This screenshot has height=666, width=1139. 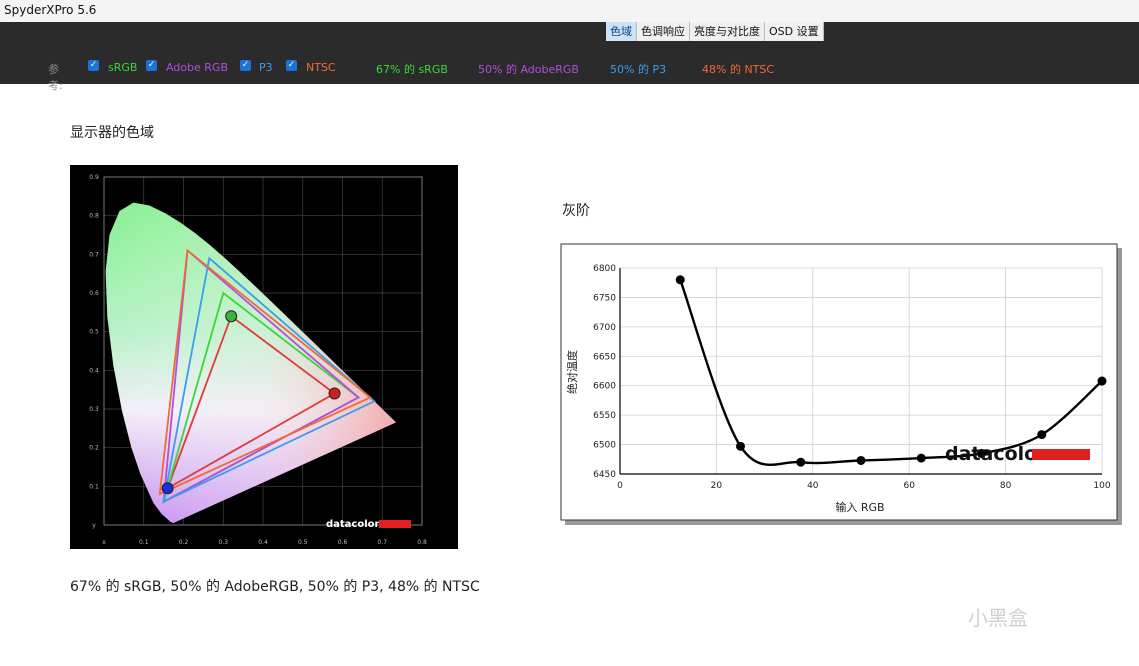 What do you see at coordinates (123, 67) in the screenshot?
I see `srgb-label: sRGB` at bounding box center [123, 67].